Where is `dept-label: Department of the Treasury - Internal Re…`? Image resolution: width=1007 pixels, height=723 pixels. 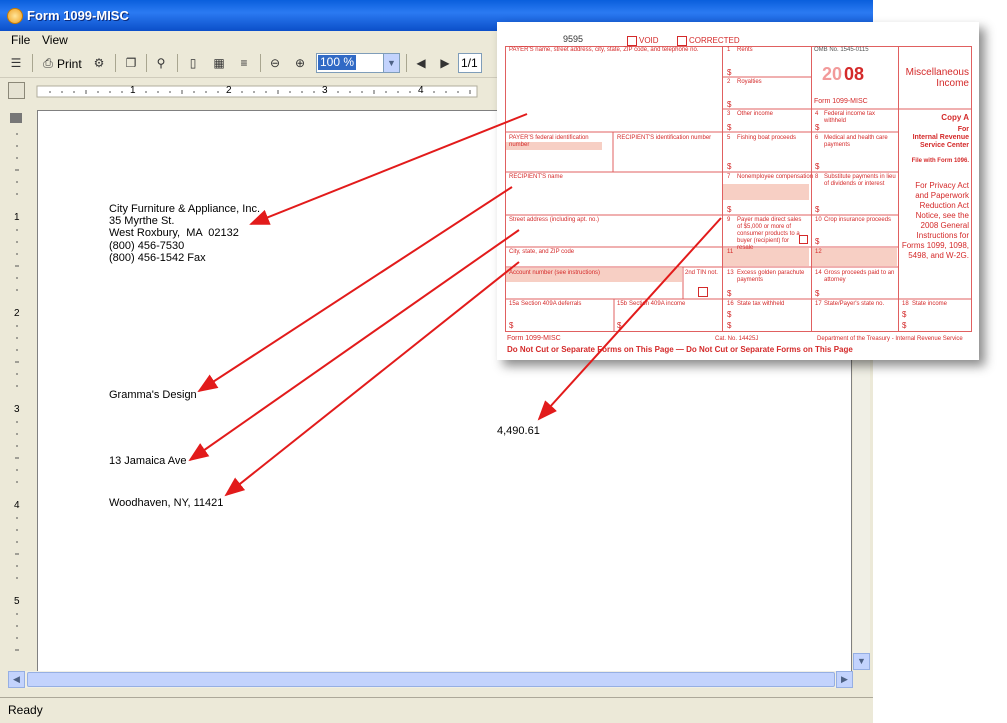
dept-label: Department of the Treasury - Internal Re… is located at coordinates (890, 339).